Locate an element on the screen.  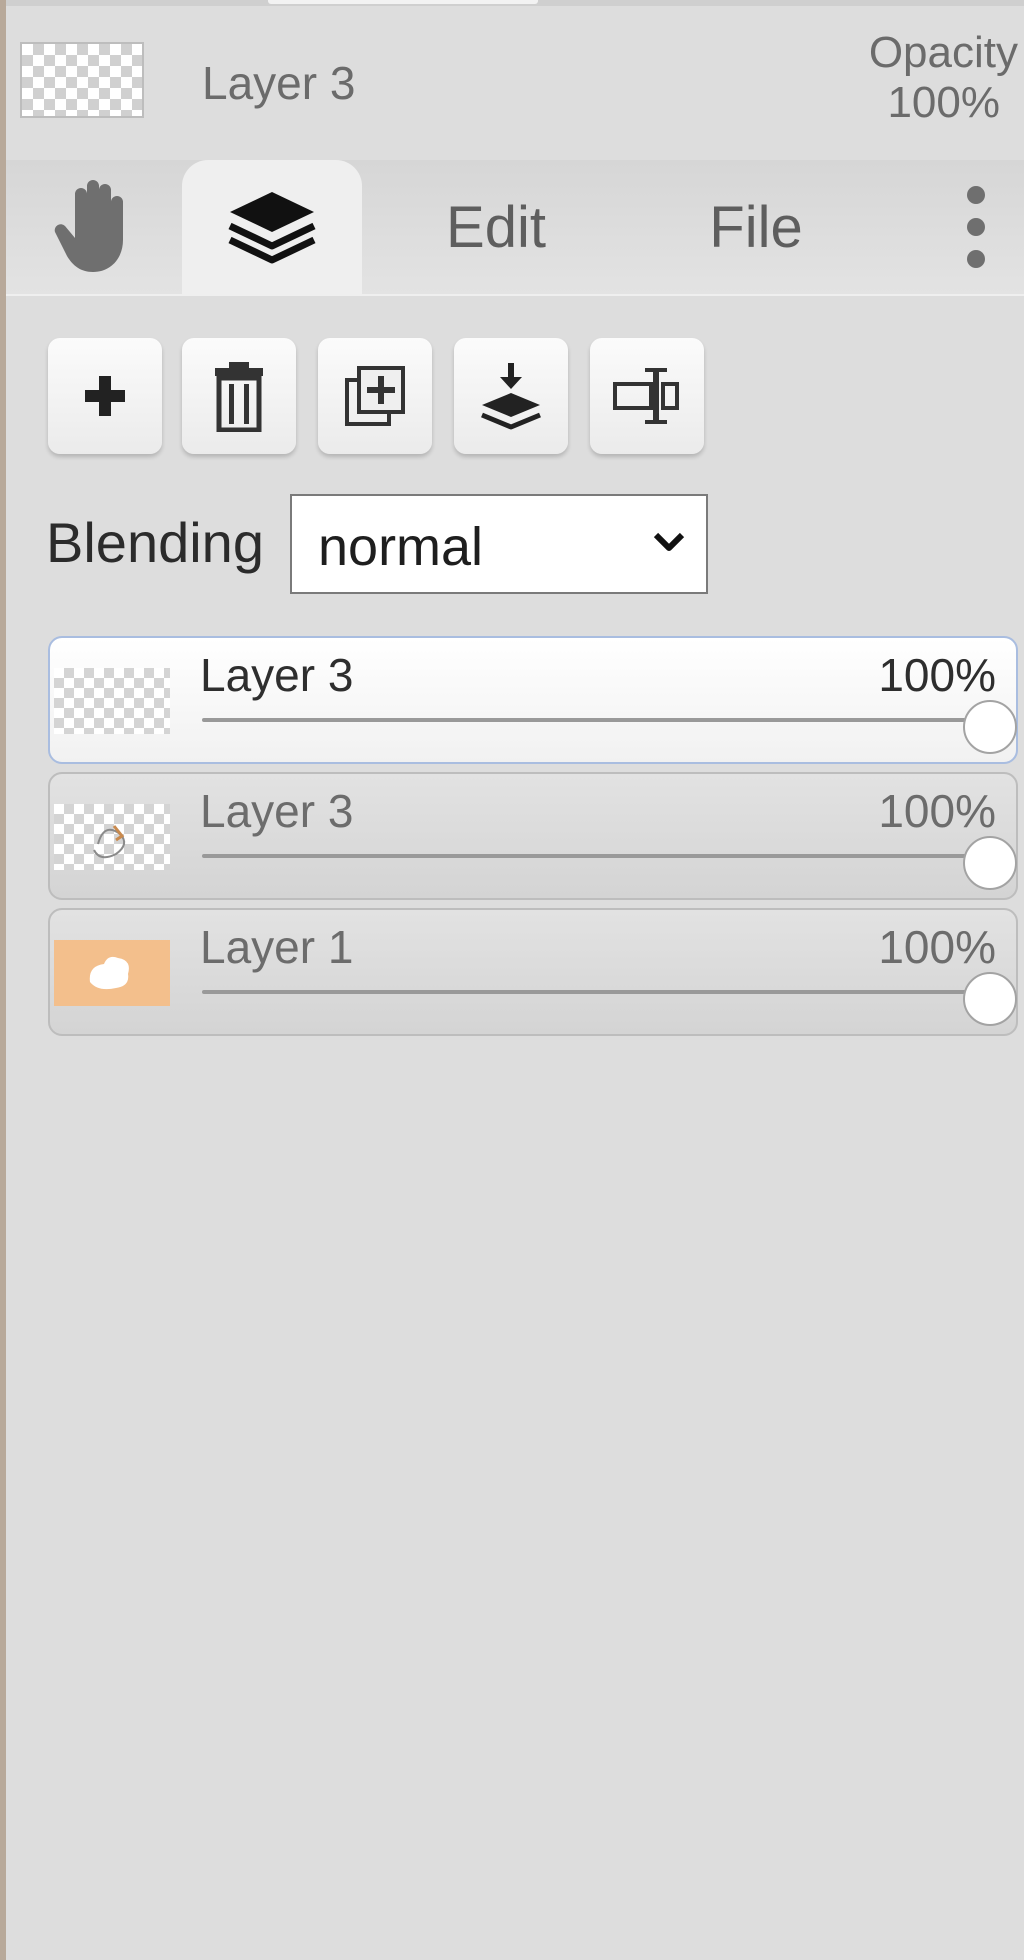
more-menu-button is located at coordinates (976, 227).